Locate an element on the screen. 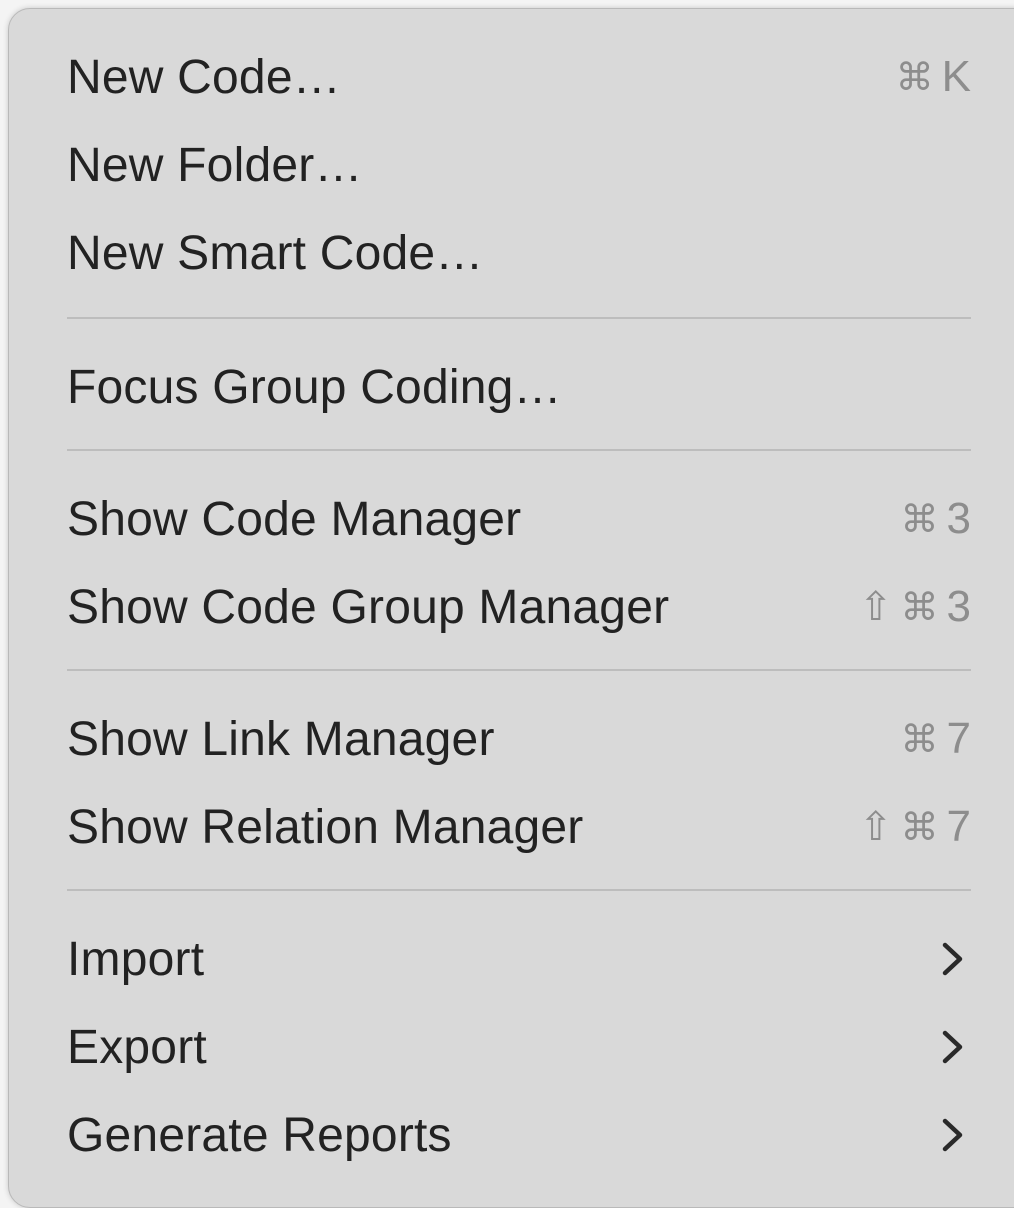 The width and height of the screenshot is (1014, 1208). menu-item-label: Import is located at coordinates (136, 959).